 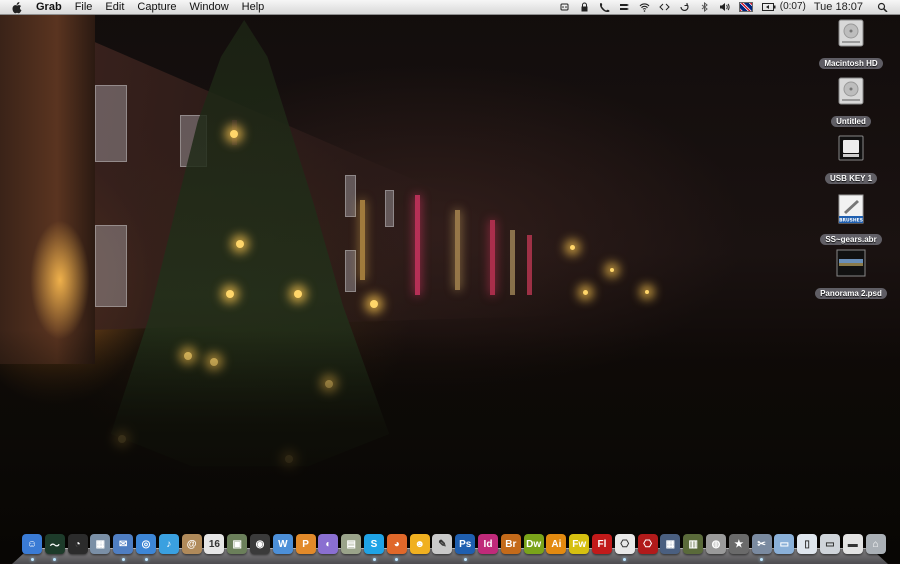 I want to click on desktop-icon-label: SS~gears.abr, so click(x=851, y=239).